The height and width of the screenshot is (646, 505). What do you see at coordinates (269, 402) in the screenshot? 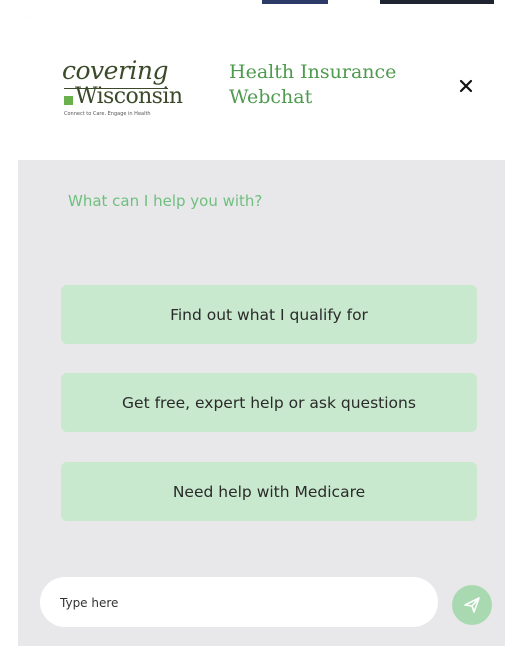
I see `option-expert-help-button: Get free, expert help or ask questions` at bounding box center [269, 402].